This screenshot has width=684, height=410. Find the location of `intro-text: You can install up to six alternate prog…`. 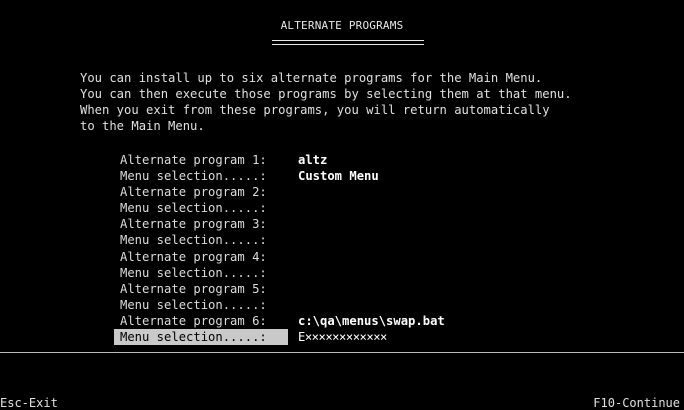

intro-text: You can install up to six alternate prog… is located at coordinates (326, 102).